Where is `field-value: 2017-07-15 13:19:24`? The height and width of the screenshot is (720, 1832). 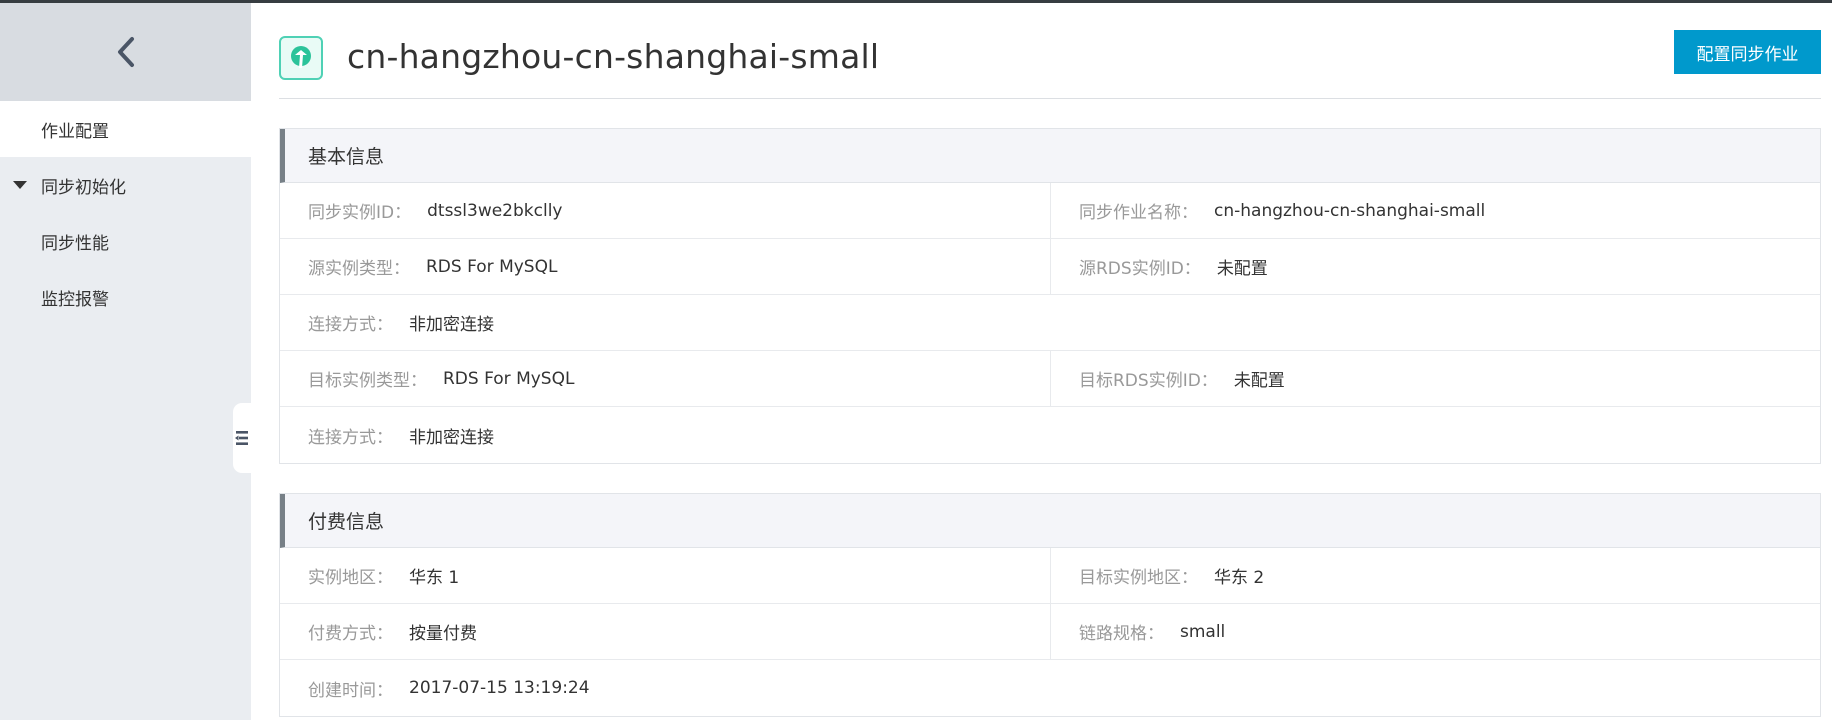 field-value: 2017-07-15 13:19:24 is located at coordinates (499, 688).